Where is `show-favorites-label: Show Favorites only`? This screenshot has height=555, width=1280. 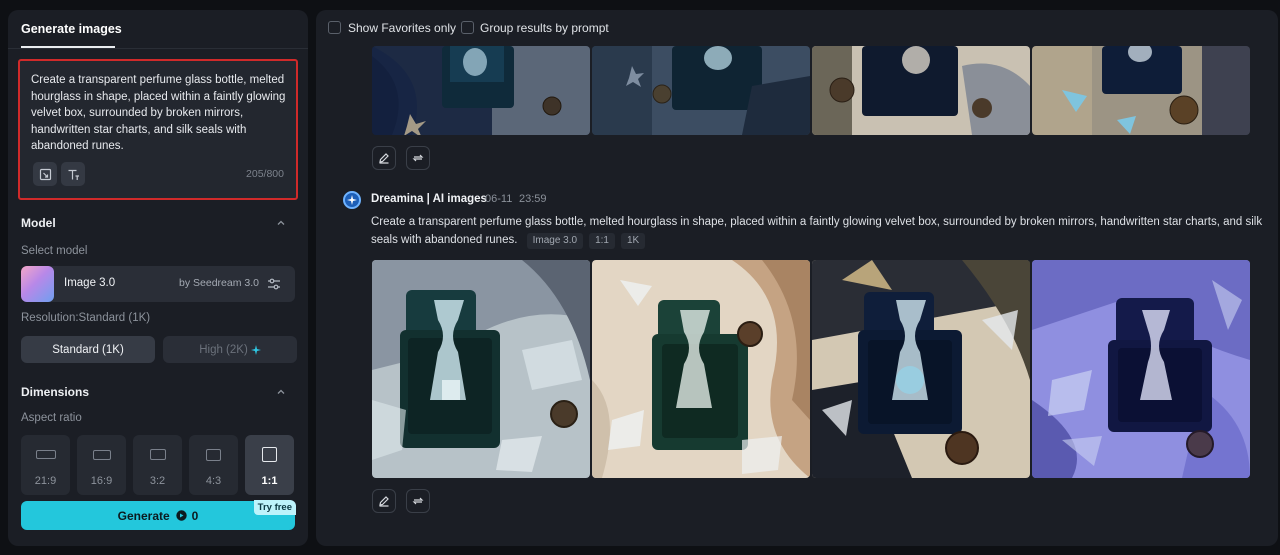 show-favorites-label: Show Favorites only is located at coordinates (402, 28).